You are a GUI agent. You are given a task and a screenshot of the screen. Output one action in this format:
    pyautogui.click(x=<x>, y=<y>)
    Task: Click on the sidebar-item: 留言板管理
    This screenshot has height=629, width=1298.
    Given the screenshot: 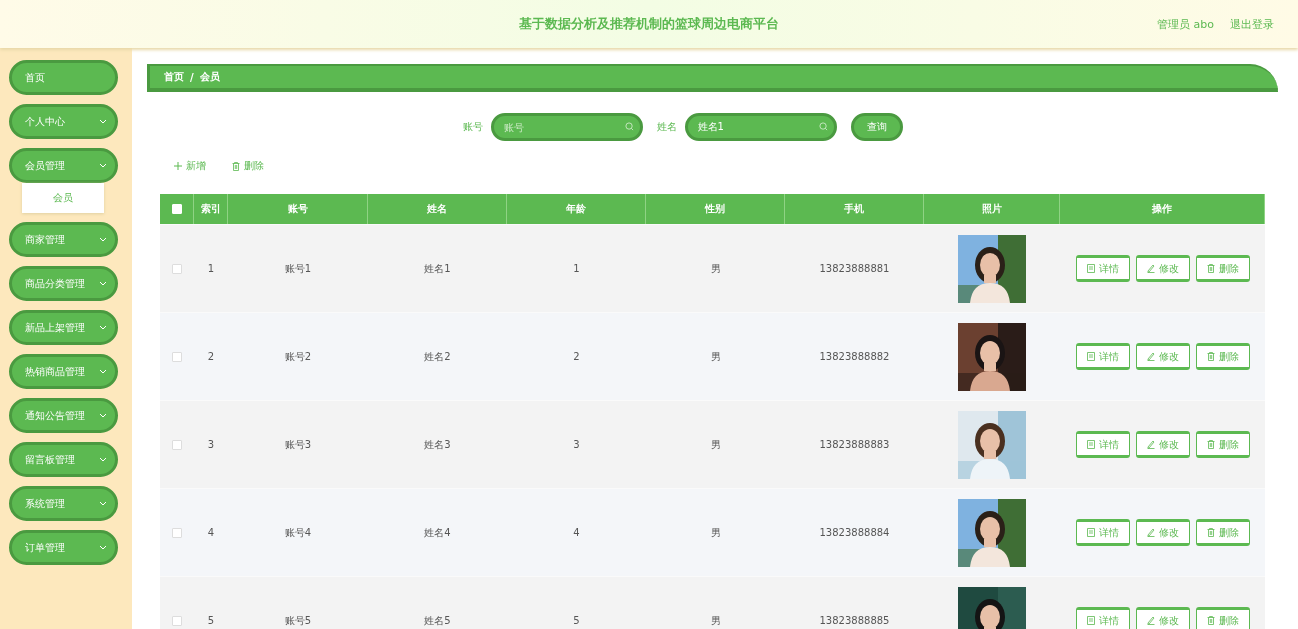 What is the action you would take?
    pyautogui.click(x=63, y=459)
    